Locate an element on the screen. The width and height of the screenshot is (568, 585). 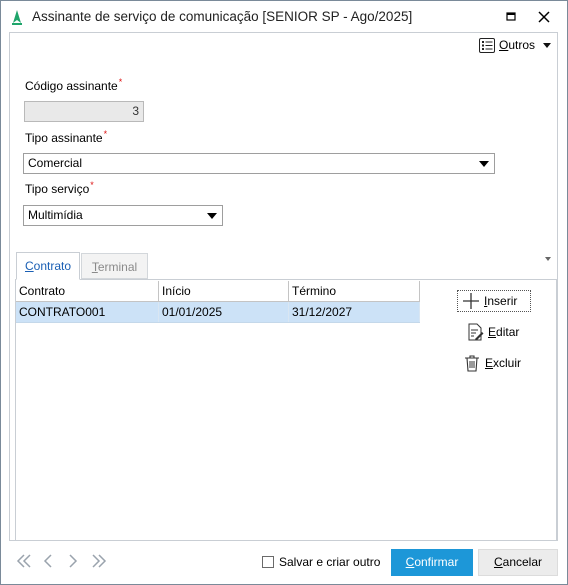
tipo-servico-label: Tipo serviço* is located at coordinates (59, 188).